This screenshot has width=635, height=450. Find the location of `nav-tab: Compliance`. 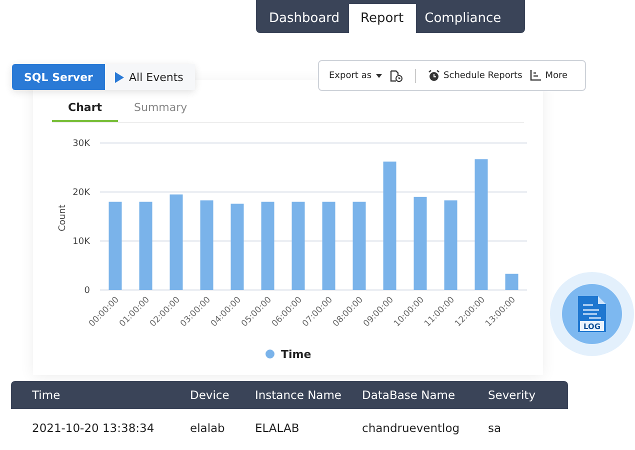

nav-tab: Compliance is located at coordinates (463, 18).